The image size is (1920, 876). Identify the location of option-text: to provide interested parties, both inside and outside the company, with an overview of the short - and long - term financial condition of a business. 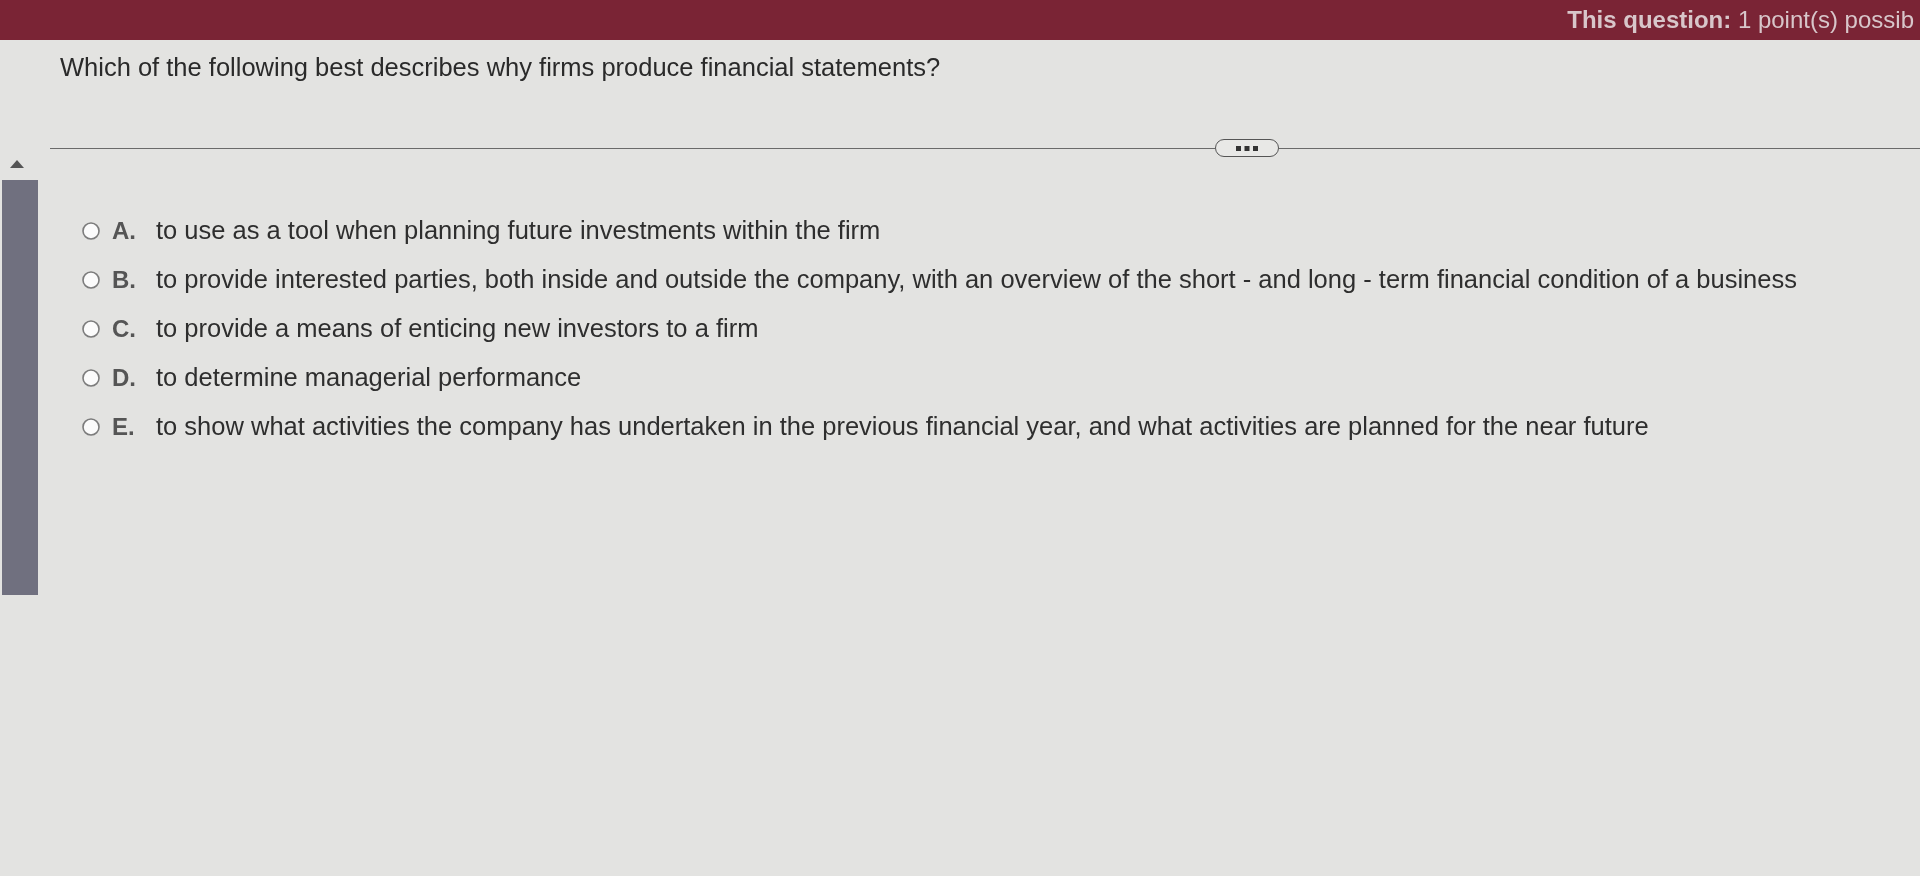
(976, 279).